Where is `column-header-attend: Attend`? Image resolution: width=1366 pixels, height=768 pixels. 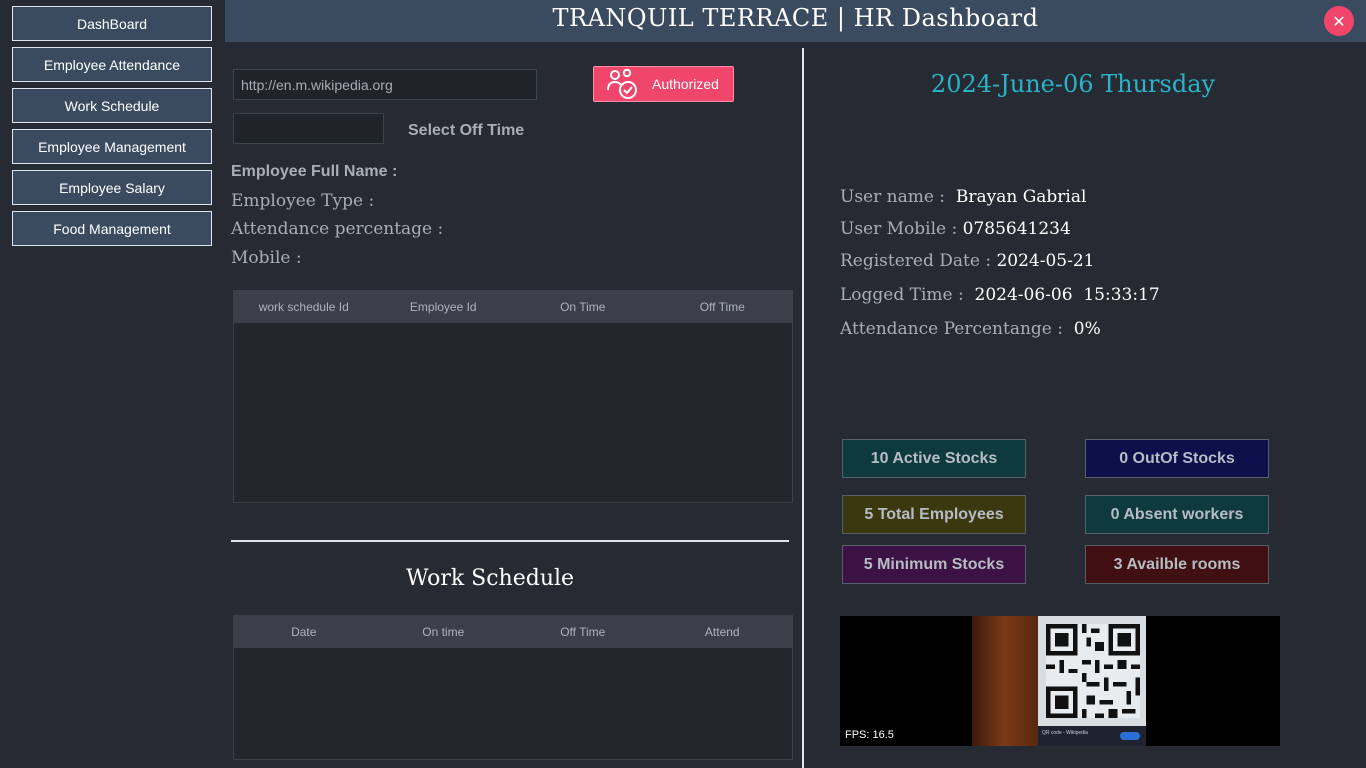
column-header-attend: Attend is located at coordinates (723, 632).